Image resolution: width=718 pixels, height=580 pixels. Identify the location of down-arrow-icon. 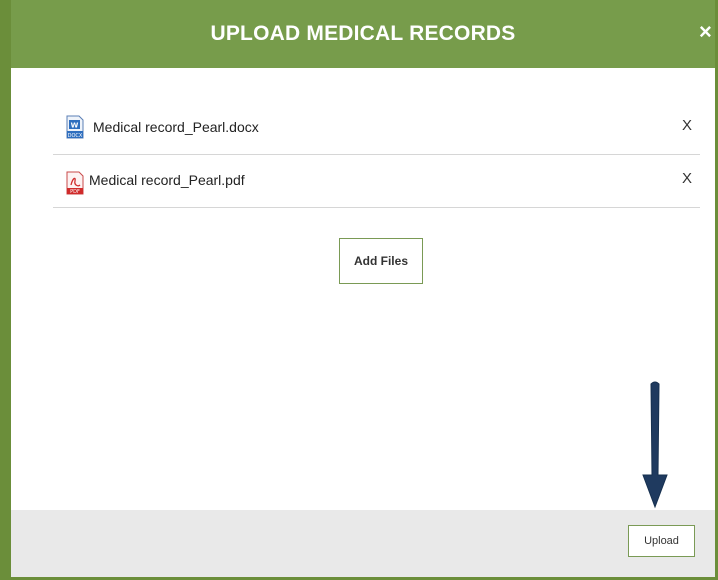
(655, 445).